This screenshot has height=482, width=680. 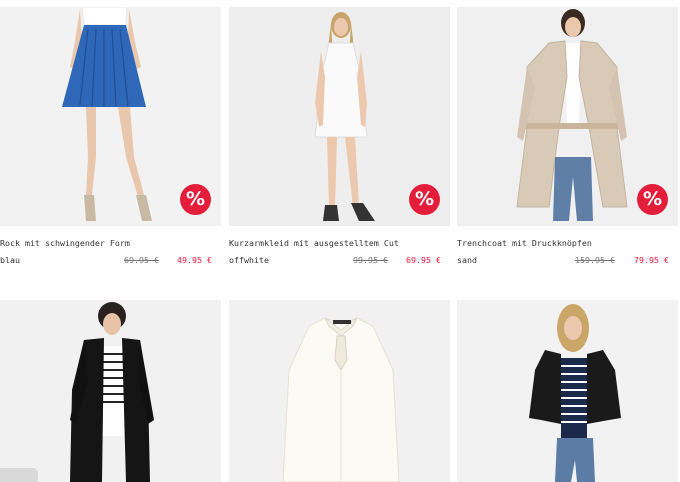 I want to click on product-card-leather-jacket, so click(x=567, y=391).